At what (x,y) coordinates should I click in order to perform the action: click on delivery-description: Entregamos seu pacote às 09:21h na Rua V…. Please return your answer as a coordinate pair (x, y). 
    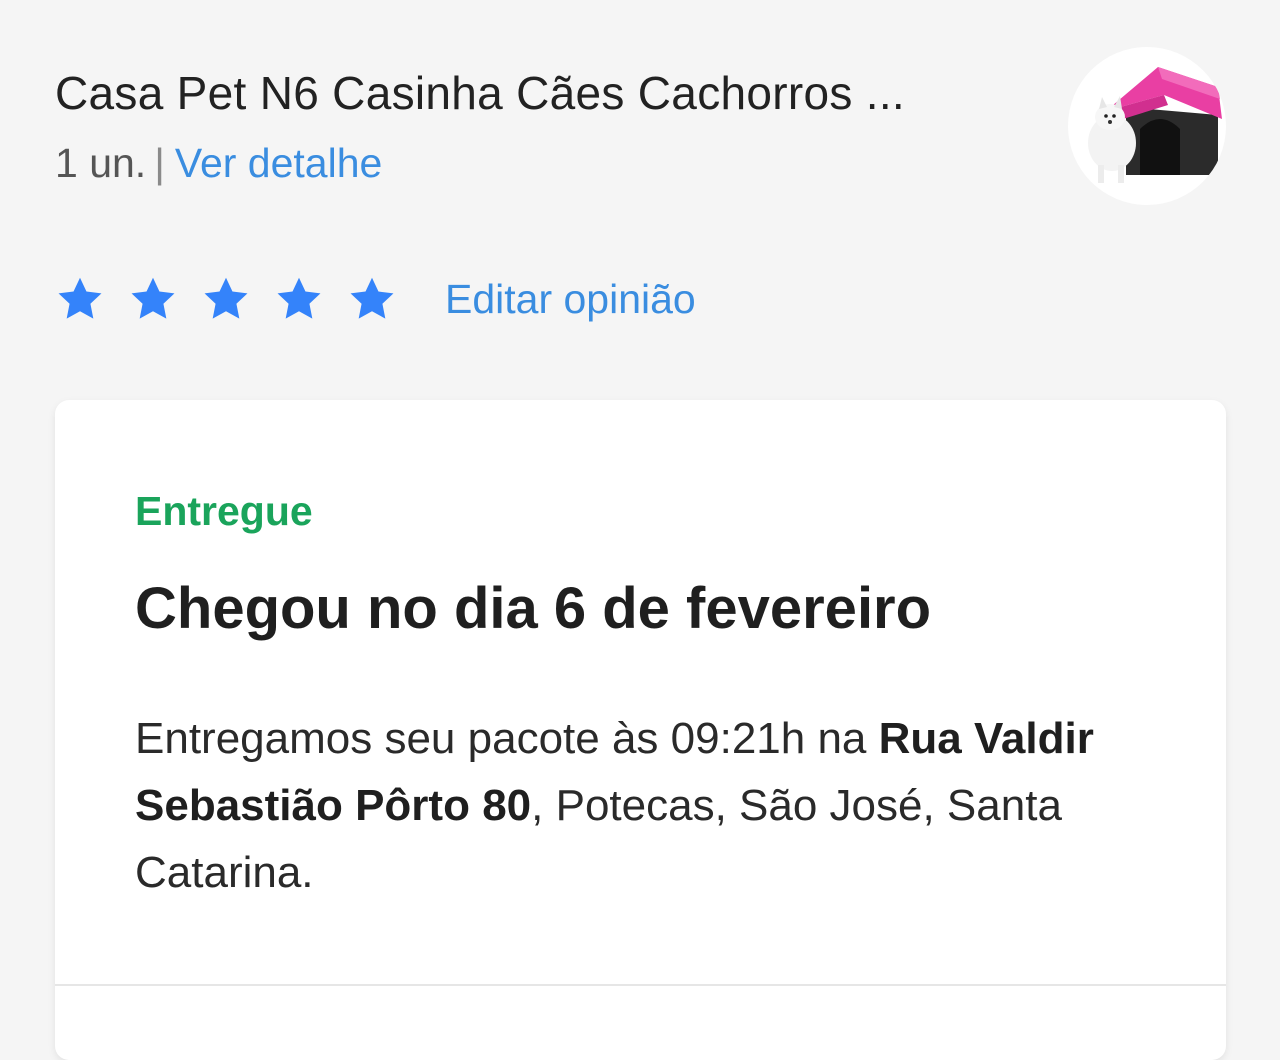
    Looking at the image, I should click on (625, 805).